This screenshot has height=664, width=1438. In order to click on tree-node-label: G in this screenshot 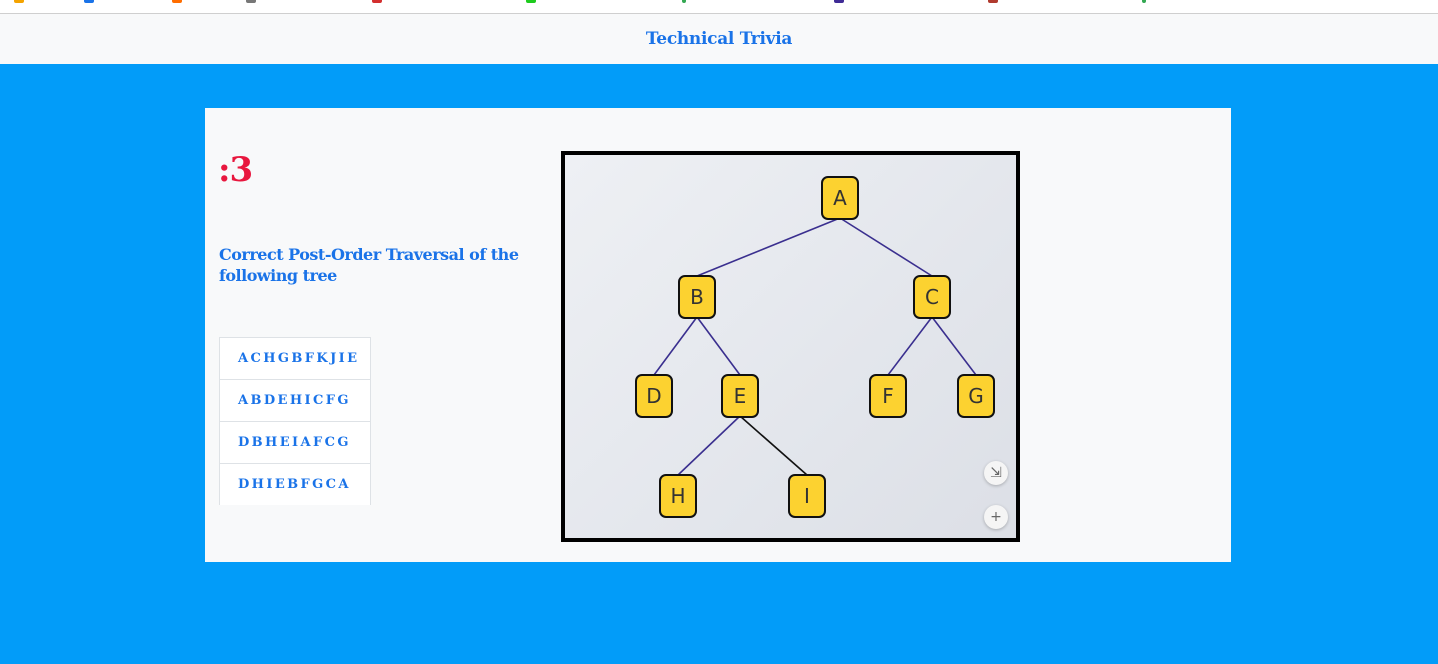, I will do `click(976, 396)`.